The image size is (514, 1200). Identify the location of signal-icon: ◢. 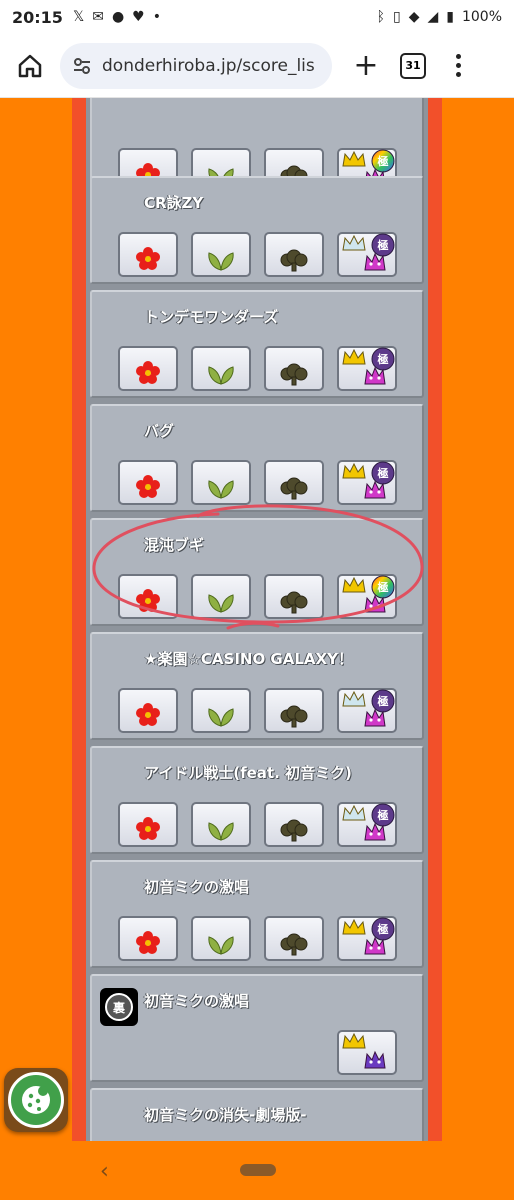
(433, 17).